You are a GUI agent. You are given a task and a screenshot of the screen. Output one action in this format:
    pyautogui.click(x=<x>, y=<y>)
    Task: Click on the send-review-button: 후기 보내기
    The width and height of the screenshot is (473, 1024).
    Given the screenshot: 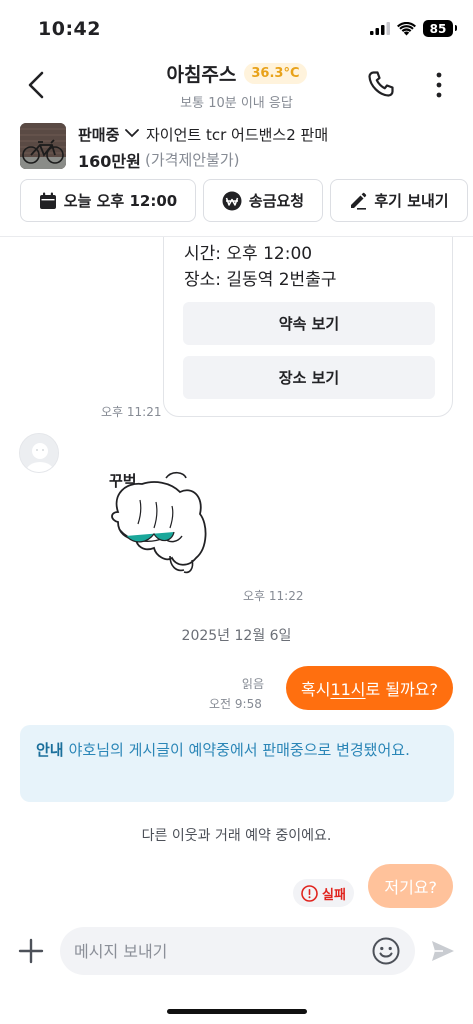 What is the action you would take?
    pyautogui.click(x=399, y=200)
    